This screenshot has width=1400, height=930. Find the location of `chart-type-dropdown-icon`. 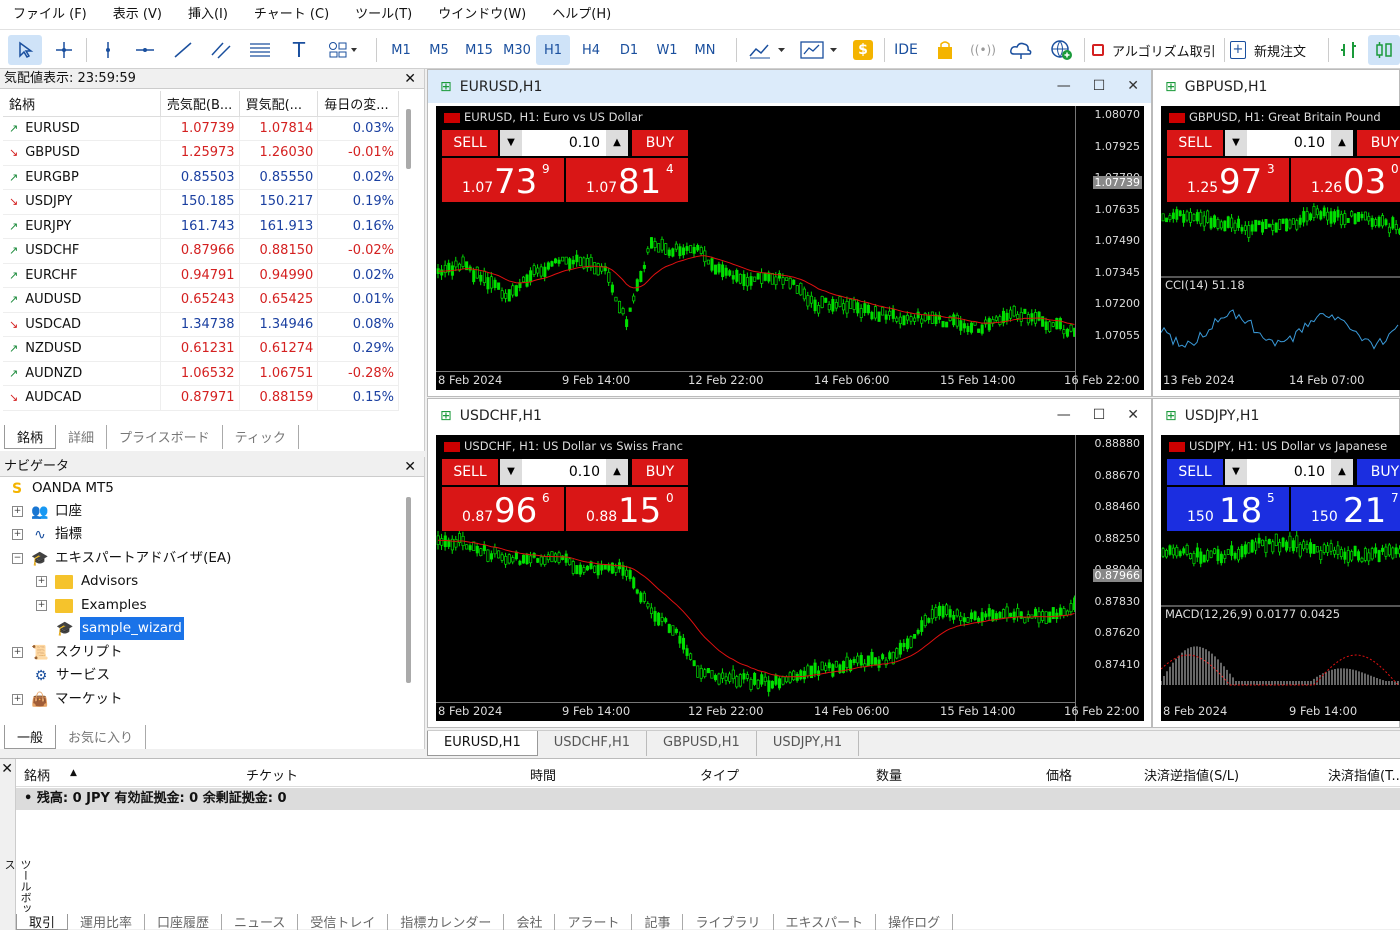

chart-type-dropdown-icon is located at coordinates (768, 50).